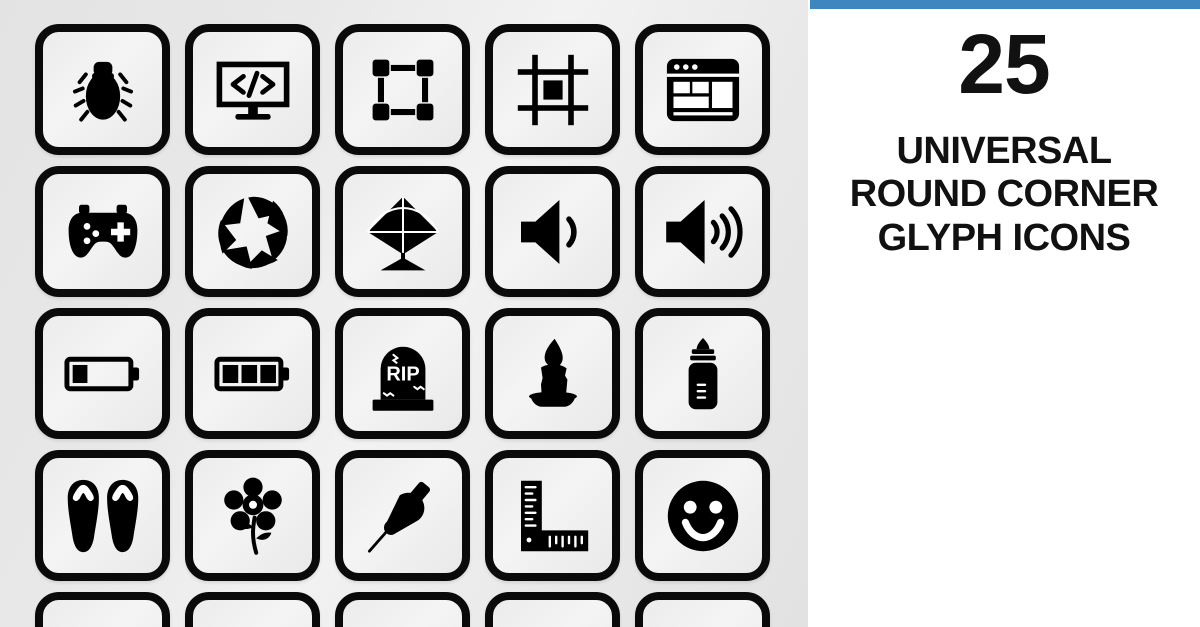 This screenshot has width=1200, height=627. I want to click on icon-tile-camera-aperture, so click(252, 231).